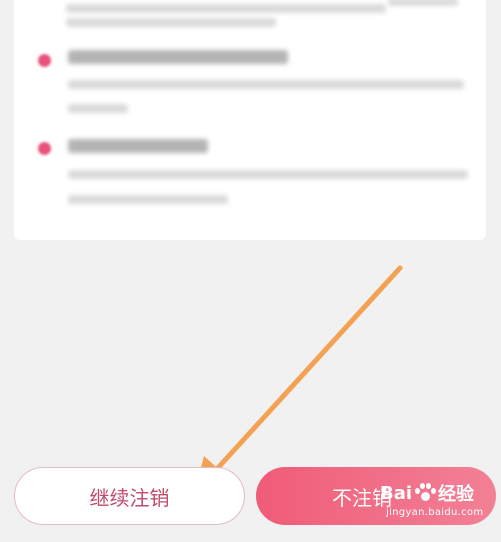  What do you see at coordinates (396, 493) in the screenshot?
I see `watermark-brand: Bai` at bounding box center [396, 493].